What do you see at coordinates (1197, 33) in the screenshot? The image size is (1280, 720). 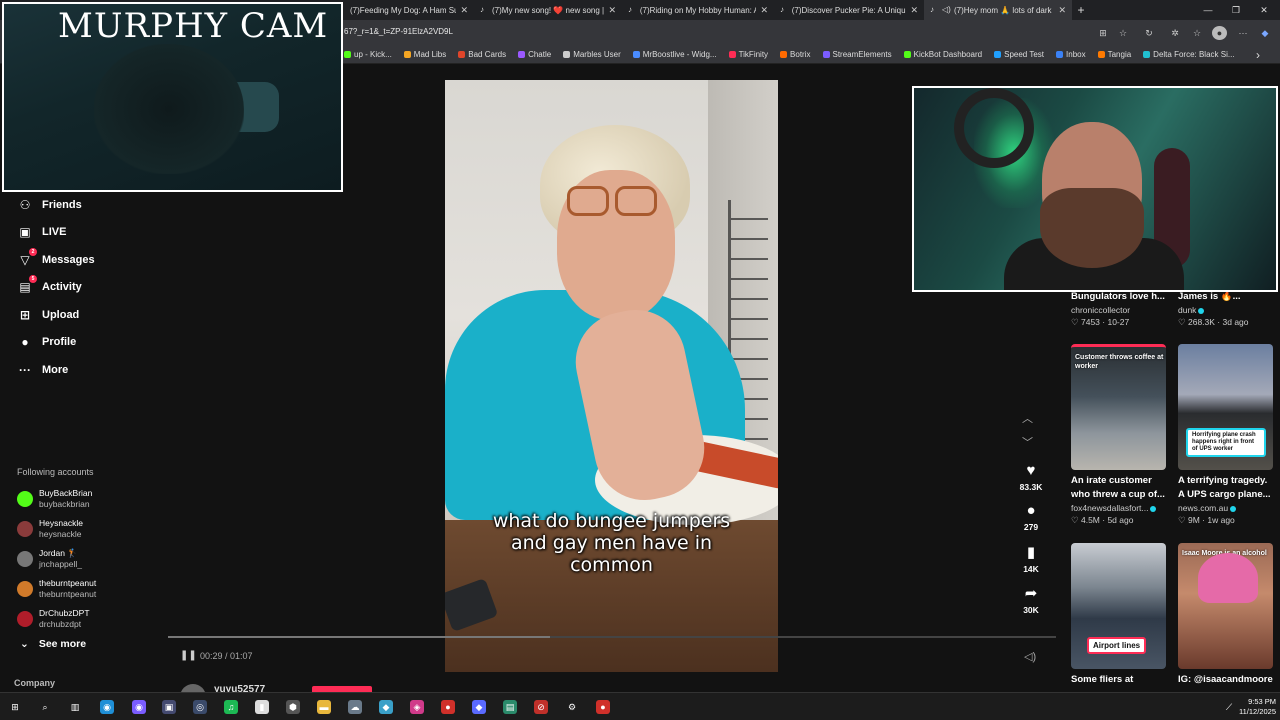 I see `favorites-icon: ☆` at bounding box center [1197, 33].